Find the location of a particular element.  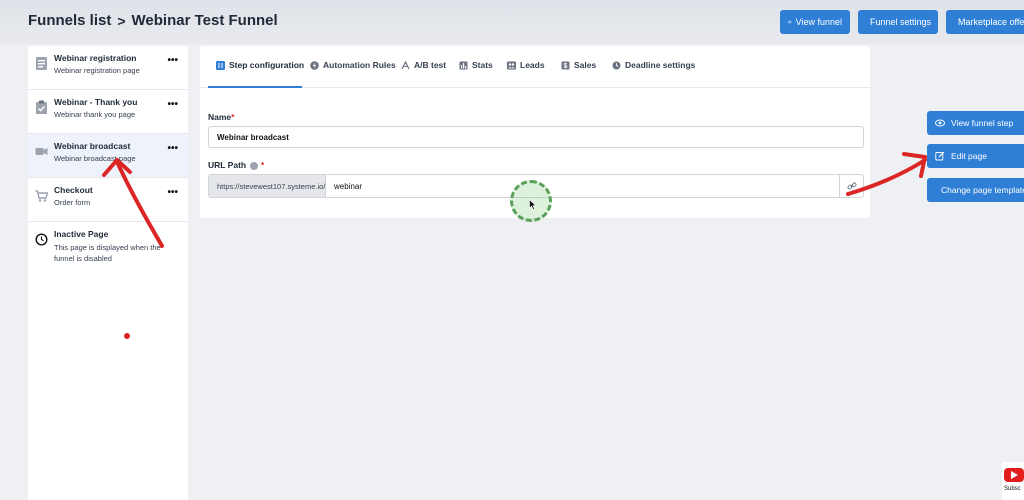

tab-ab-test: A/B test is located at coordinates (423, 65).